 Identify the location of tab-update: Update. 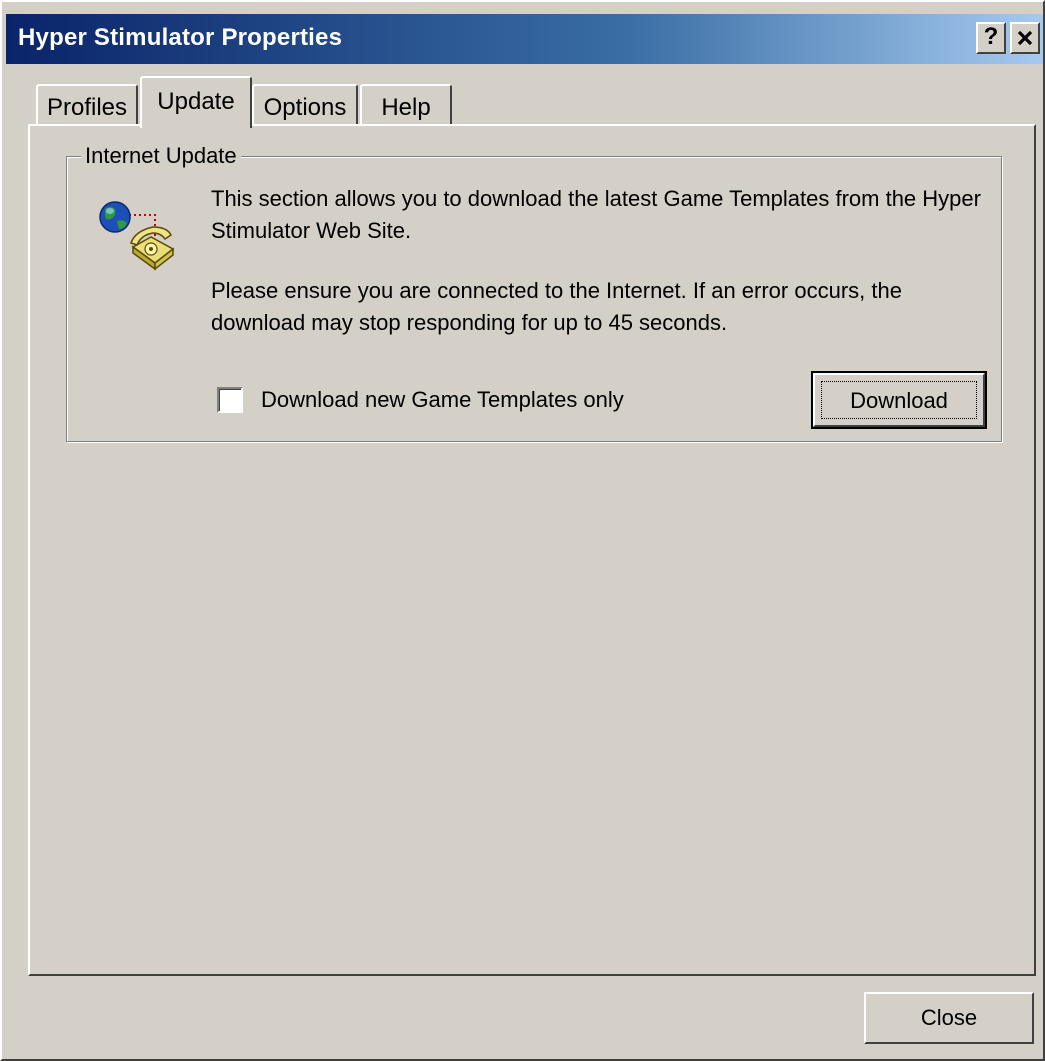
(196, 102).